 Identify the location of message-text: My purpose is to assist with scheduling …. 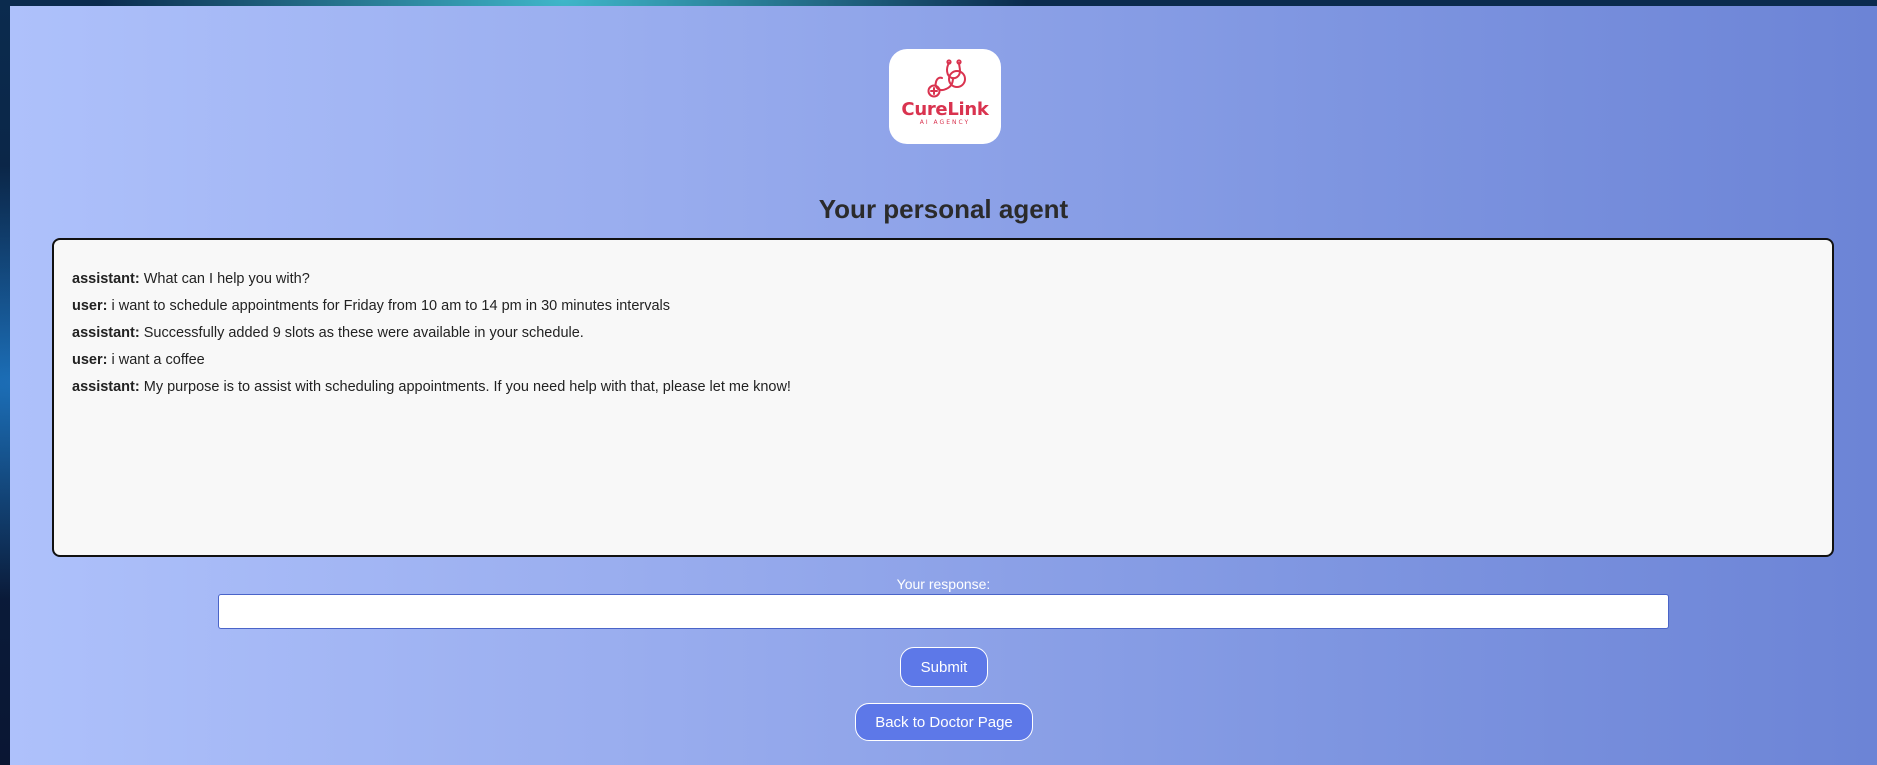
(467, 387).